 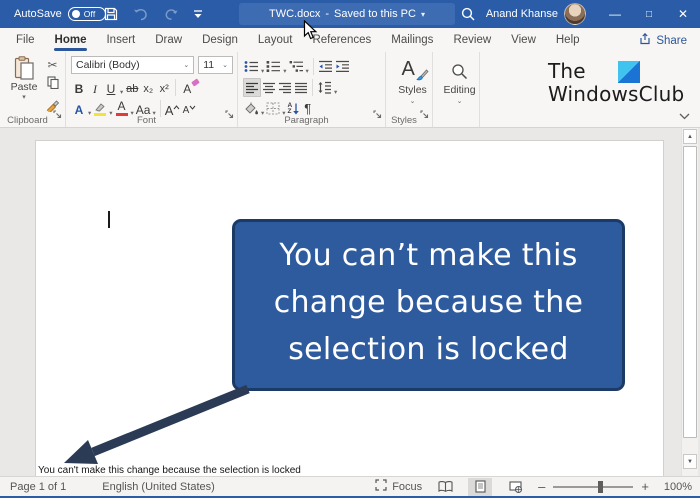 What do you see at coordinates (629, 72) in the screenshot?
I see `windowsclub-square-icon` at bounding box center [629, 72].